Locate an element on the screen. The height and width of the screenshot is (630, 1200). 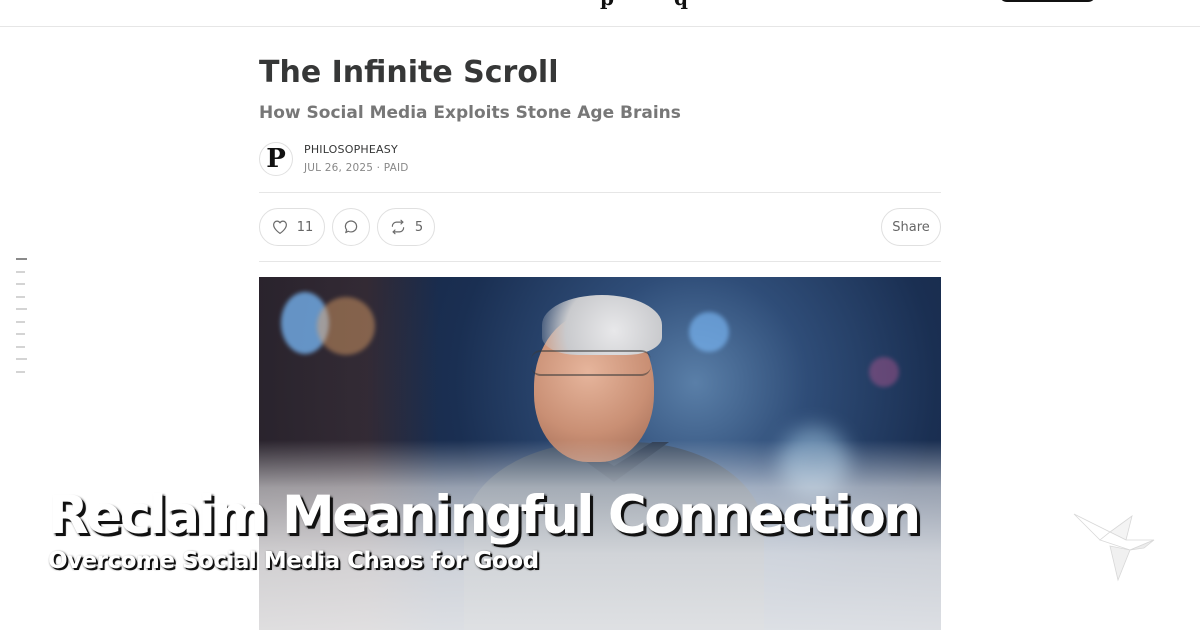
comment-button is located at coordinates (351, 227).